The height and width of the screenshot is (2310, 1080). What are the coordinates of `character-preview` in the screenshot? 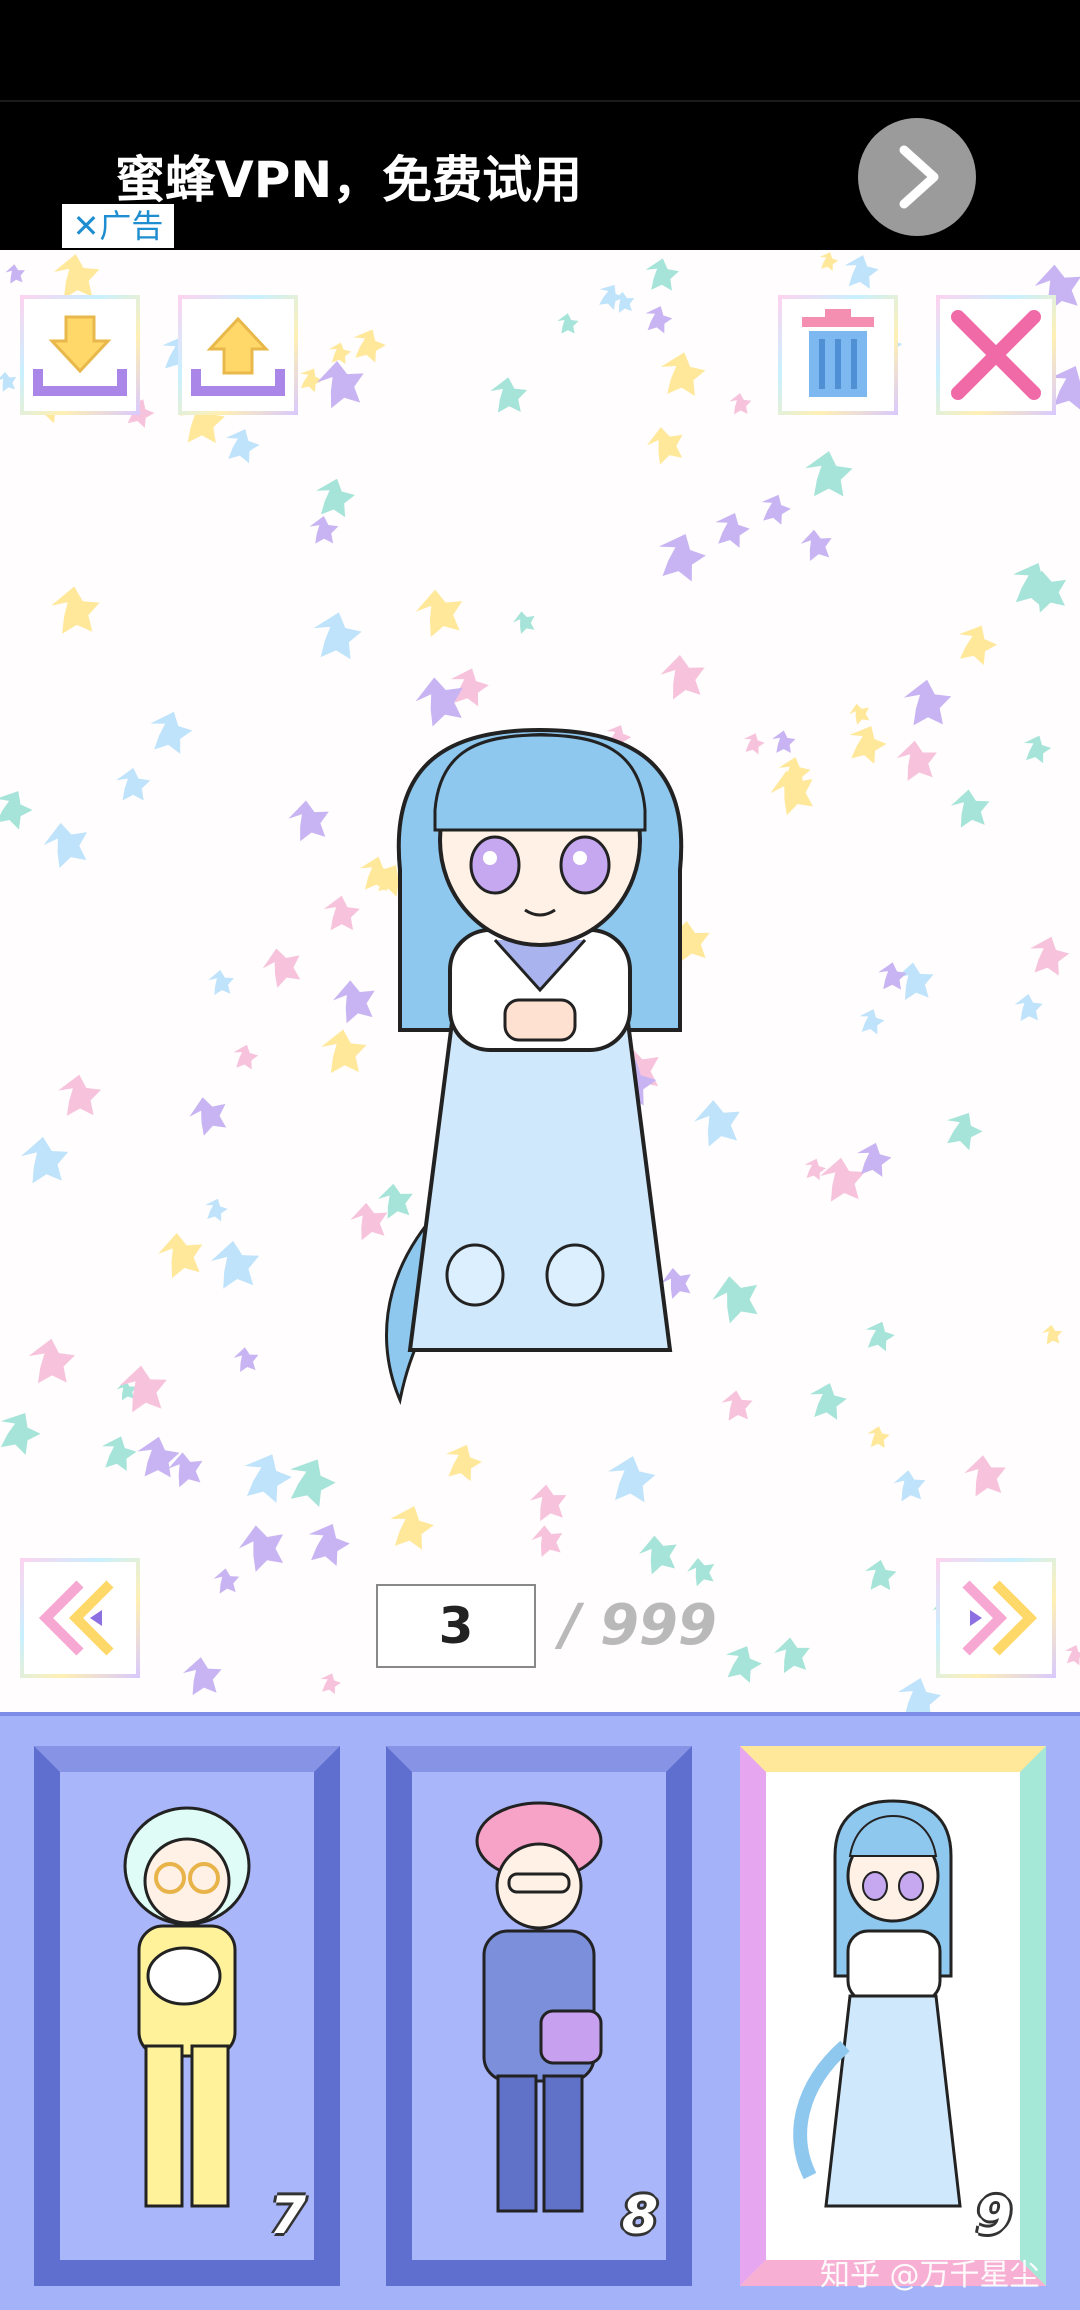 It's located at (534, 1066).